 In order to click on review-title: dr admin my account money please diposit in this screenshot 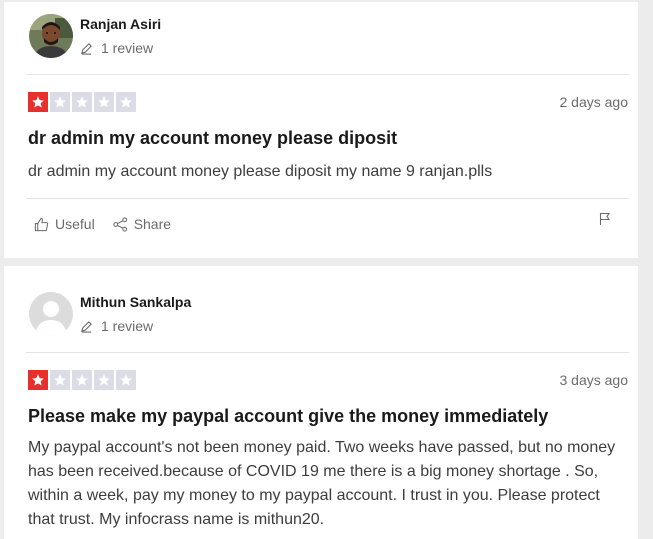, I will do `click(212, 138)`.